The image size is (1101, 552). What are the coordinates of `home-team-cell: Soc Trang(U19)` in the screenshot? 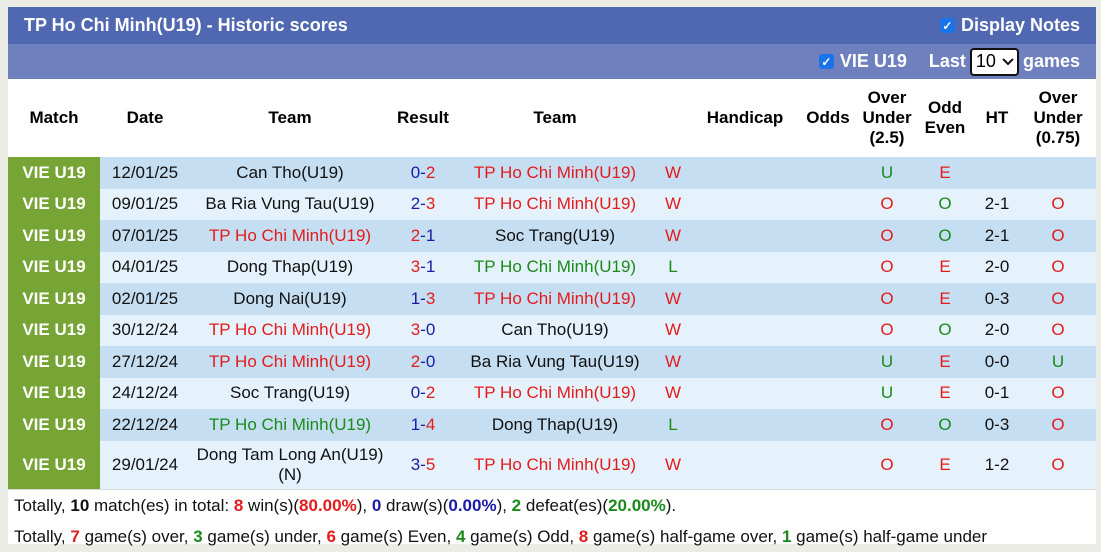 It's located at (290, 393).